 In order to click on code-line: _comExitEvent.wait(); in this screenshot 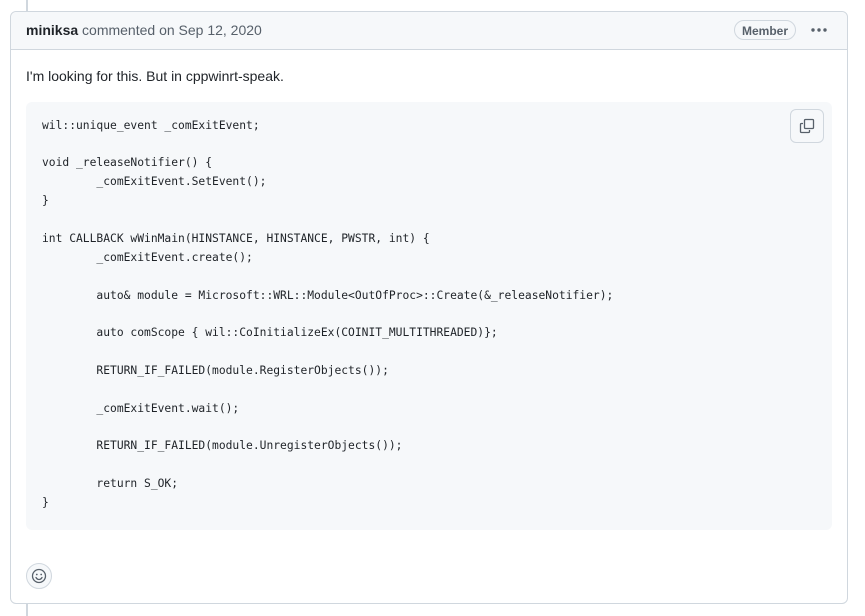, I will do `click(141, 408)`.